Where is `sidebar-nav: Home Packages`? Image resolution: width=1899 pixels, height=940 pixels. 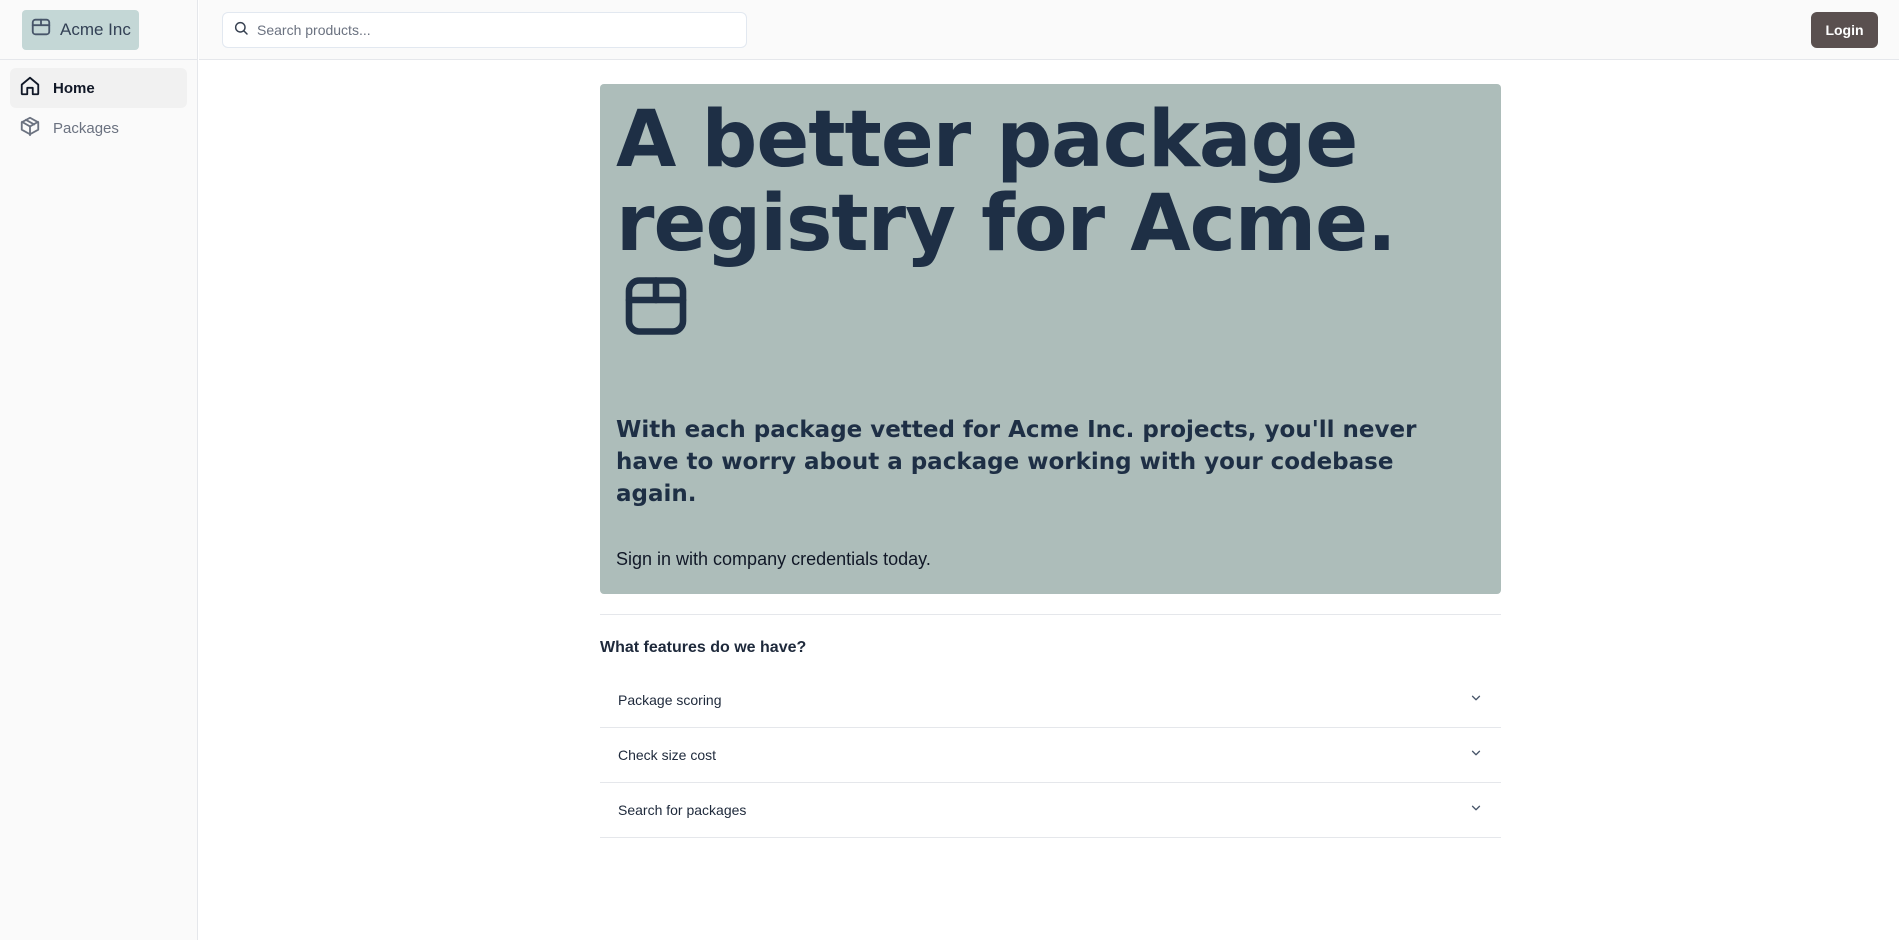
sidebar-nav: Home Packages is located at coordinates (98, 108).